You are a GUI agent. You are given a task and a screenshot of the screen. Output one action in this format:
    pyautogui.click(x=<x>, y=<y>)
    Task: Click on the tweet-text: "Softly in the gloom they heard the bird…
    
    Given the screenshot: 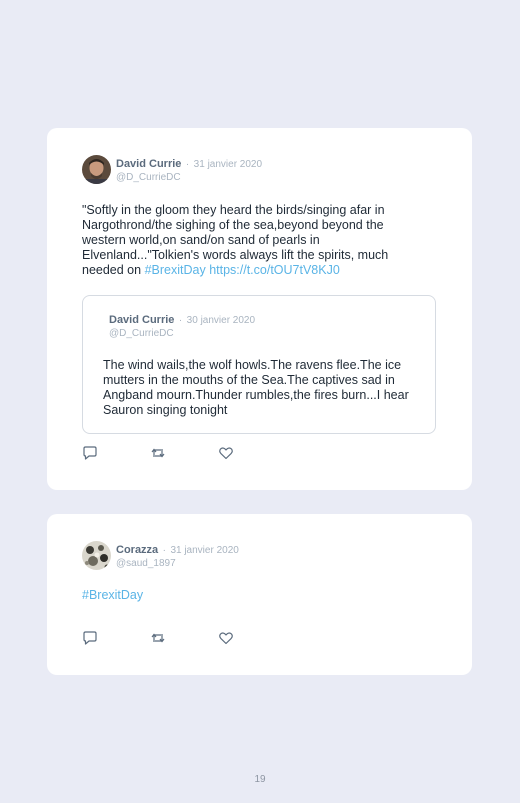 What is the action you would take?
    pyautogui.click(x=252, y=240)
    